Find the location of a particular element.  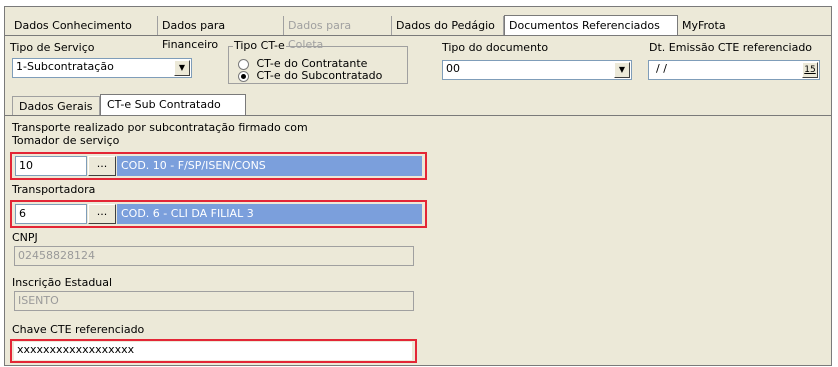

radio-checked-icon is located at coordinates (243, 76).